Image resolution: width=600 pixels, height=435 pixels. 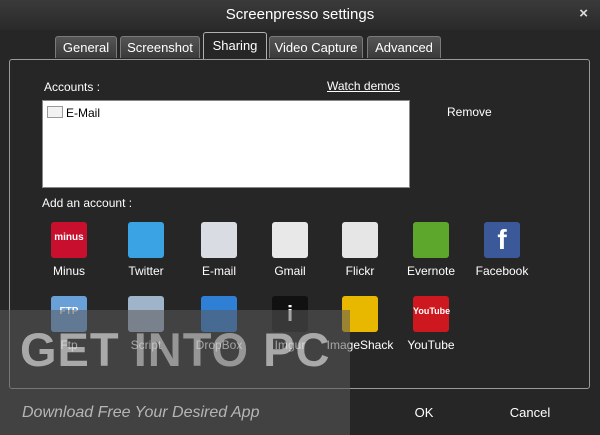 I want to click on cancel-button: Cancel, so click(x=530, y=412).